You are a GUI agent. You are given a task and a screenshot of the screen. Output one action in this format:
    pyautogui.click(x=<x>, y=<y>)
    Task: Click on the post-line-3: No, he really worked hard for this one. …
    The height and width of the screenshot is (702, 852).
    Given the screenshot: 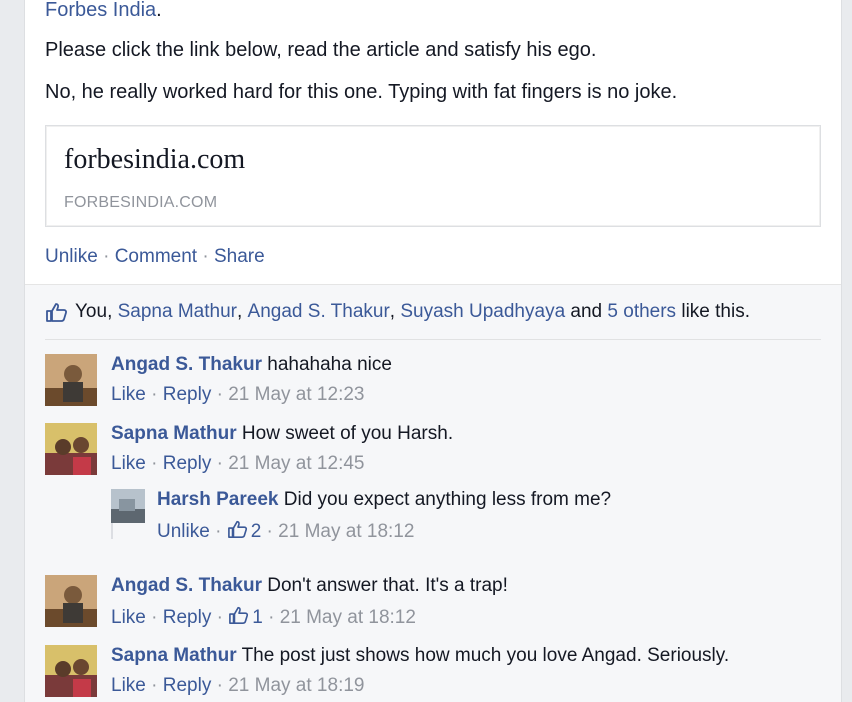 What is the action you would take?
    pyautogui.click(x=361, y=92)
    